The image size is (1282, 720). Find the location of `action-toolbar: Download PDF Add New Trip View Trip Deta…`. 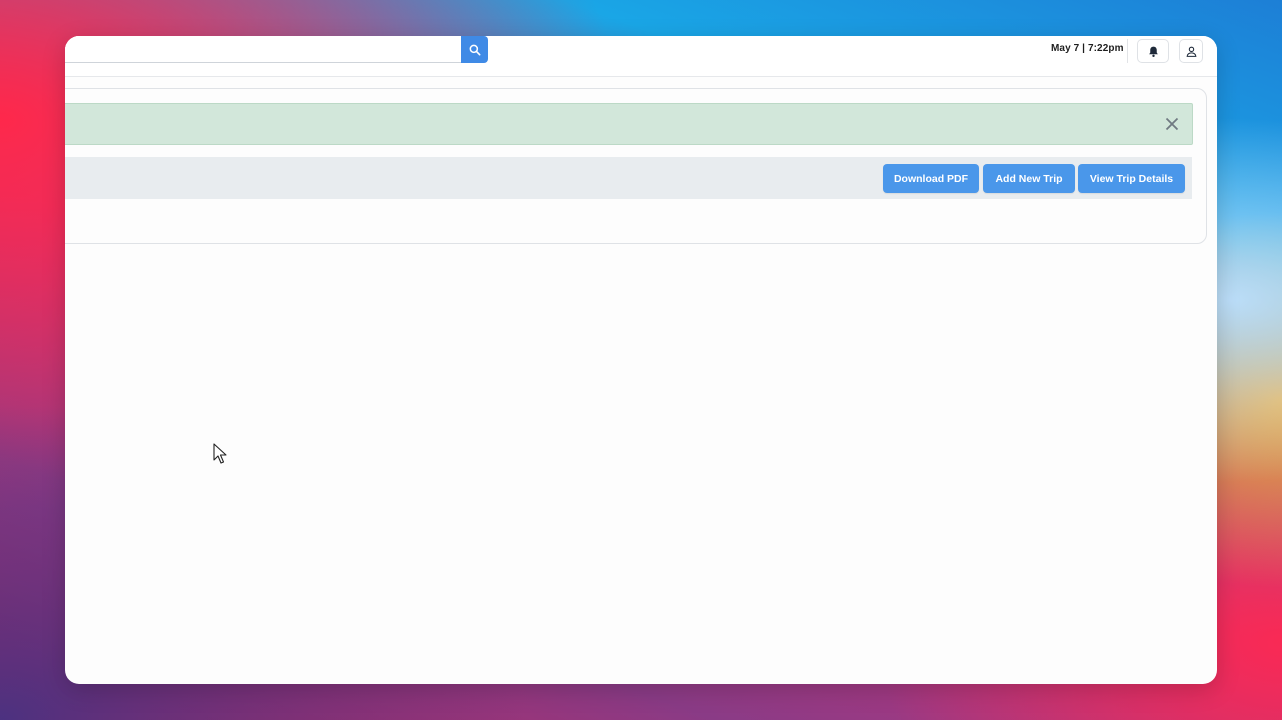

action-toolbar: Download PDF Add New Trip View Trip Deta… is located at coordinates (628, 178).